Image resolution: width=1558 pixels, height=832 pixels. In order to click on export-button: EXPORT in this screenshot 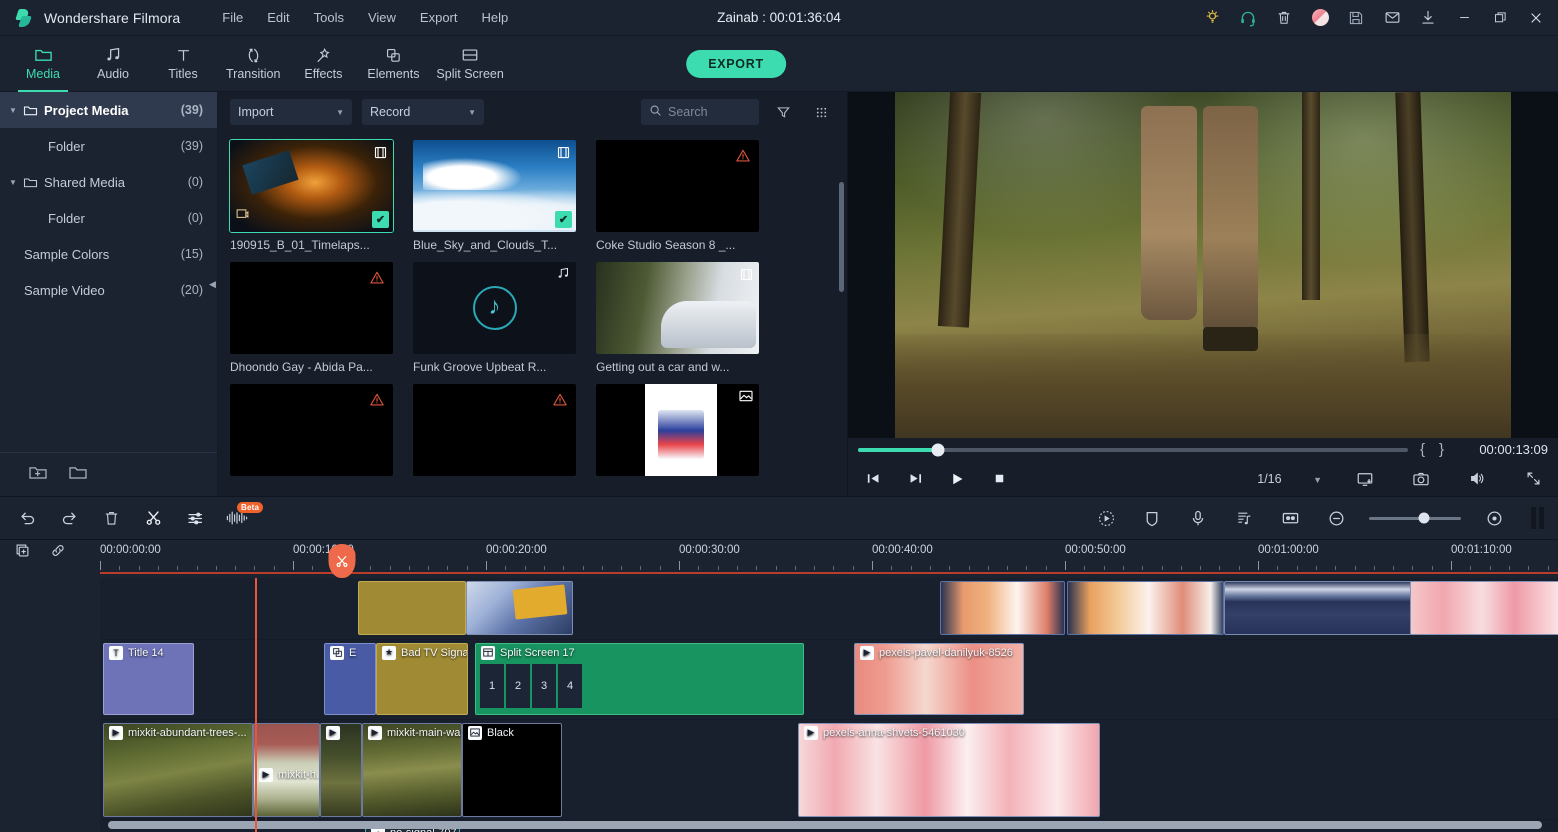, I will do `click(736, 64)`.